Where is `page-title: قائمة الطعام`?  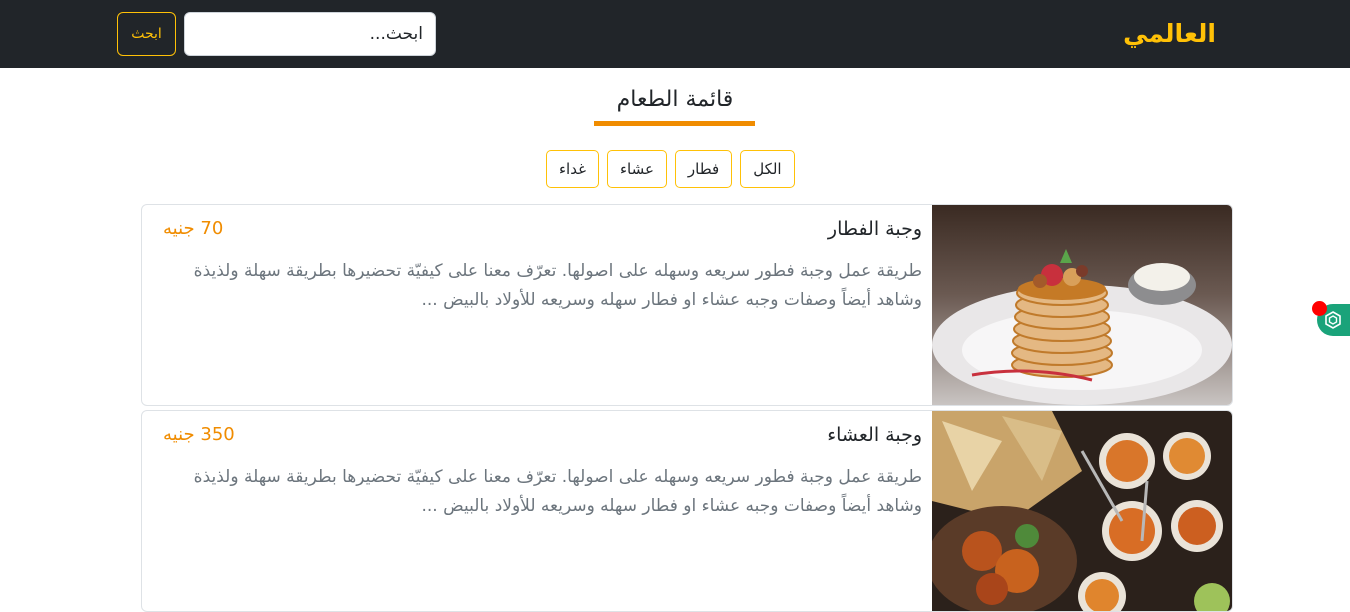 page-title: قائمة الطعام is located at coordinates (675, 99).